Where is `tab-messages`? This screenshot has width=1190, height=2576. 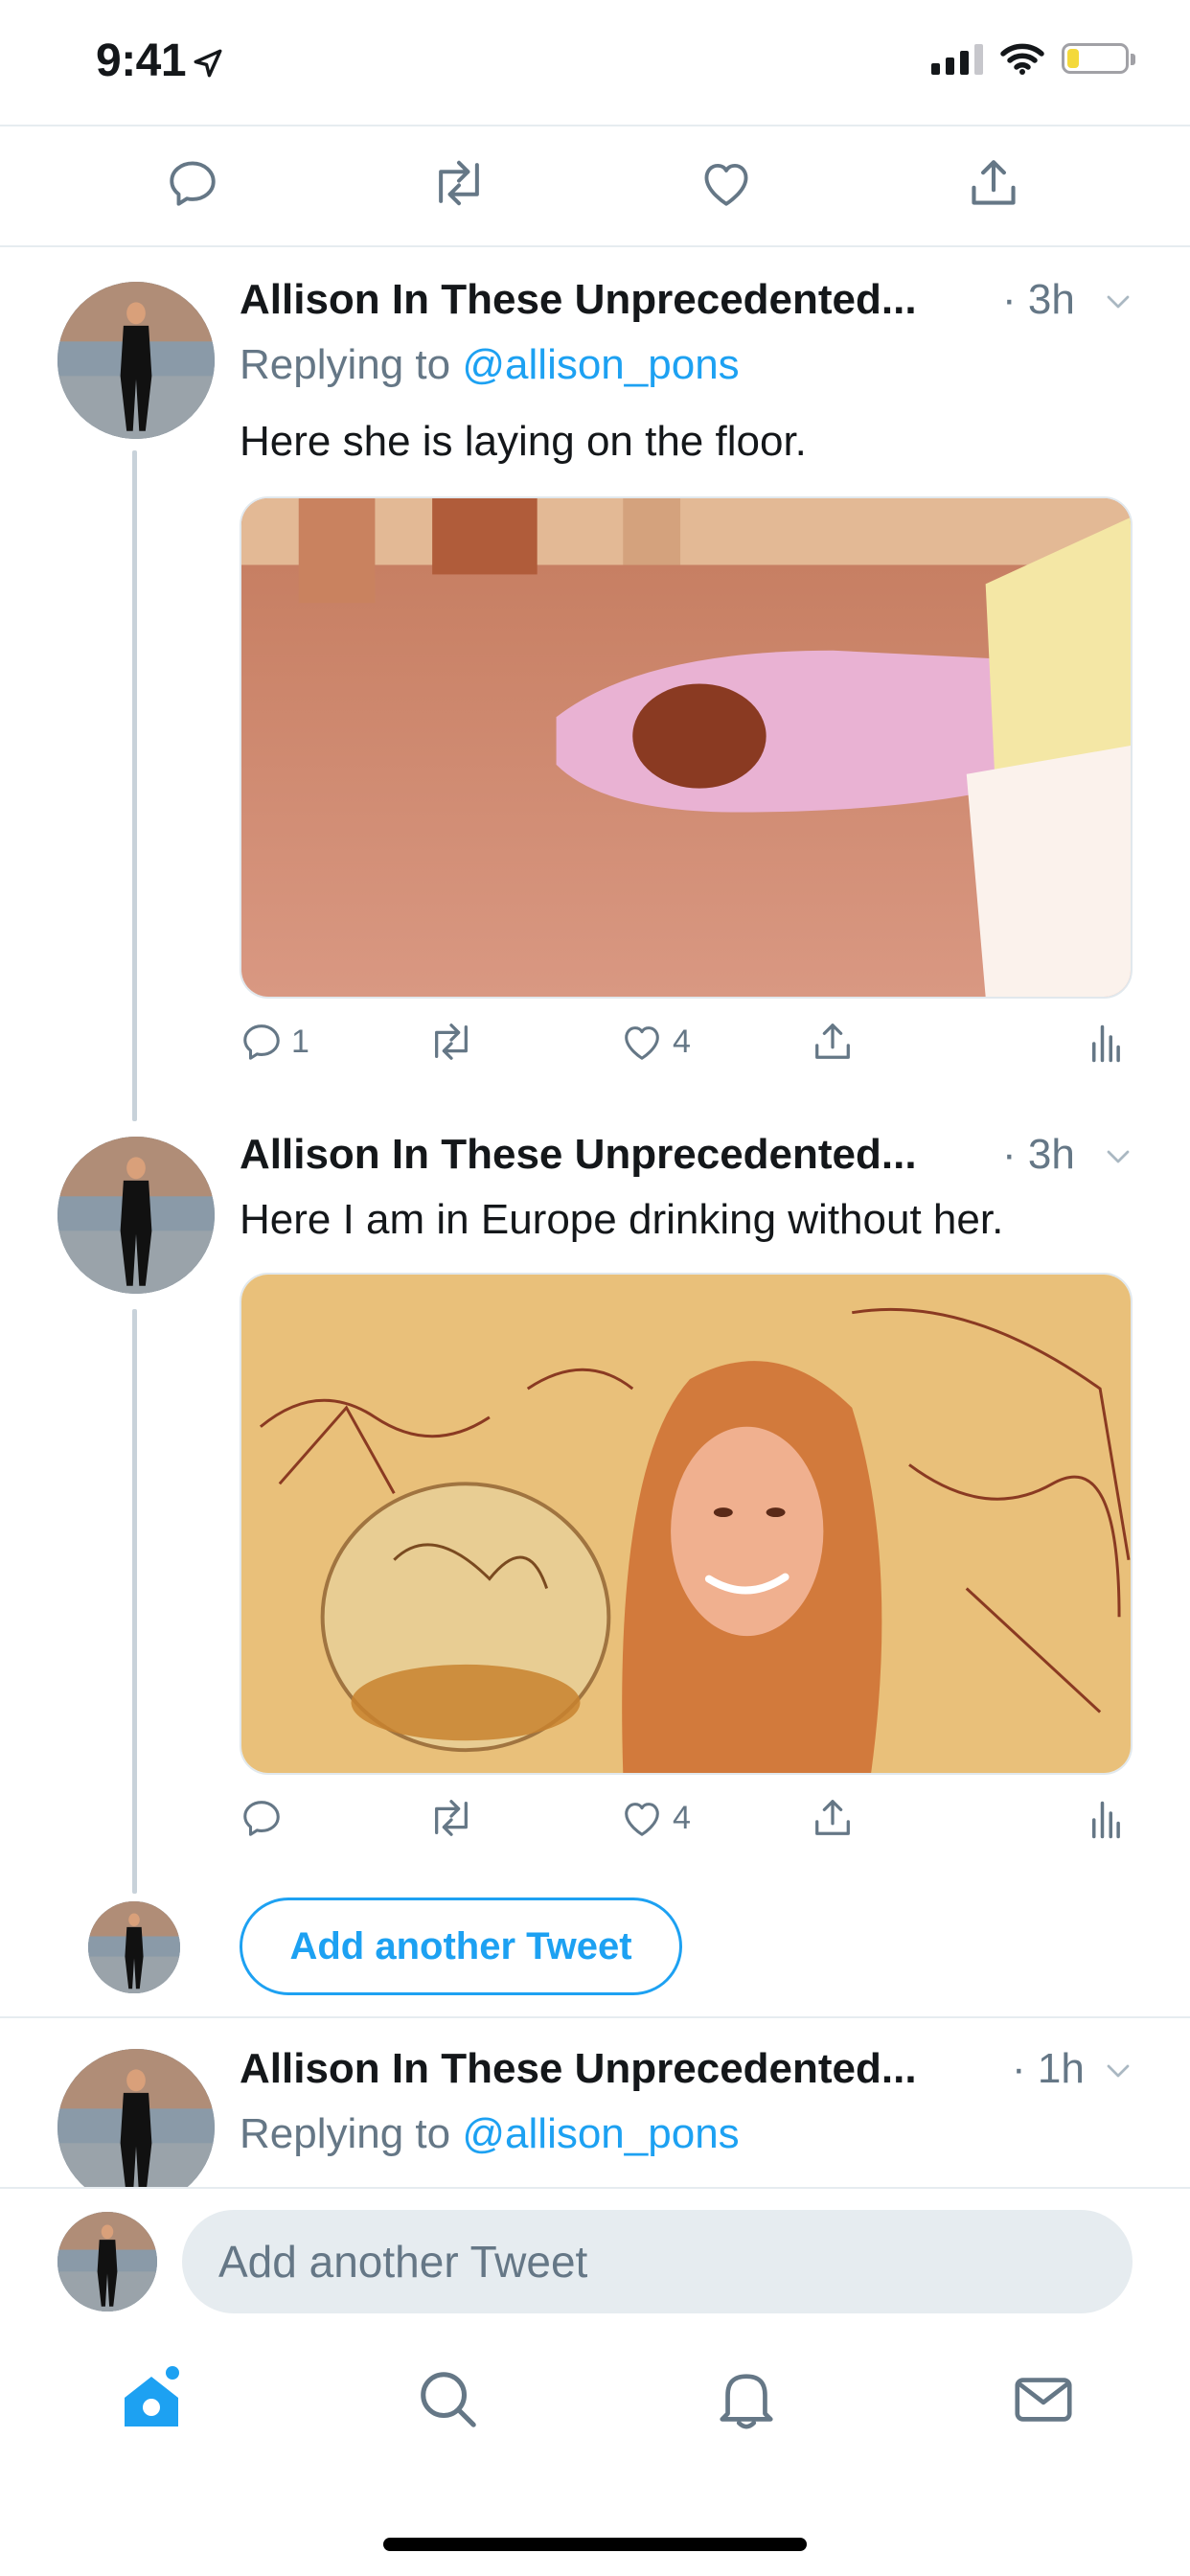
tab-messages is located at coordinates (1043, 2401).